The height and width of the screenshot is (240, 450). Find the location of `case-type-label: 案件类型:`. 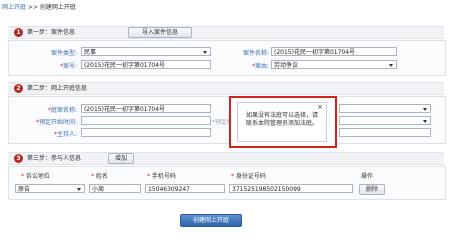

case-type-label: 案件类型: is located at coordinates (63, 53).